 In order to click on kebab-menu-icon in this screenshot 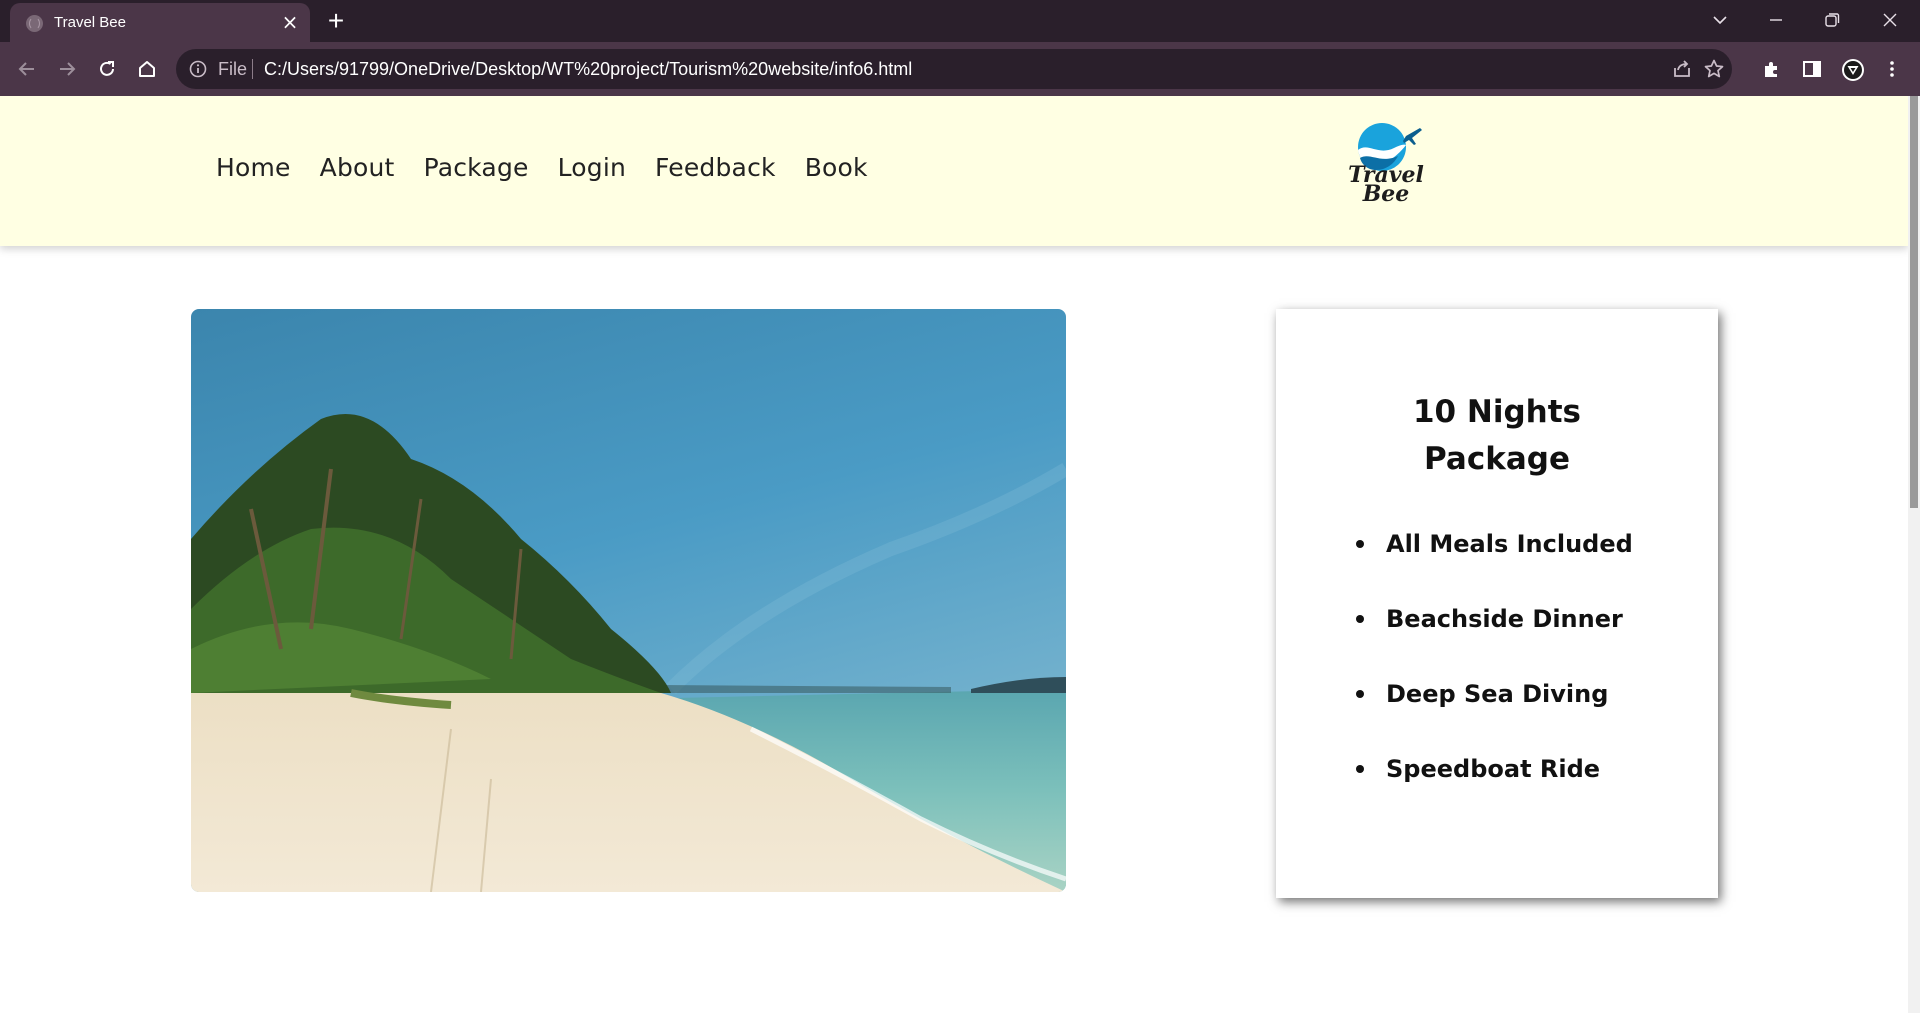, I will do `click(1892, 69)`.